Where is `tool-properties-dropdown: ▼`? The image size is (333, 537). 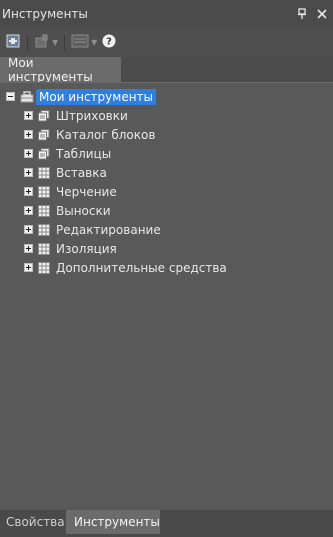 tool-properties-dropdown: ▼ is located at coordinates (46, 43).